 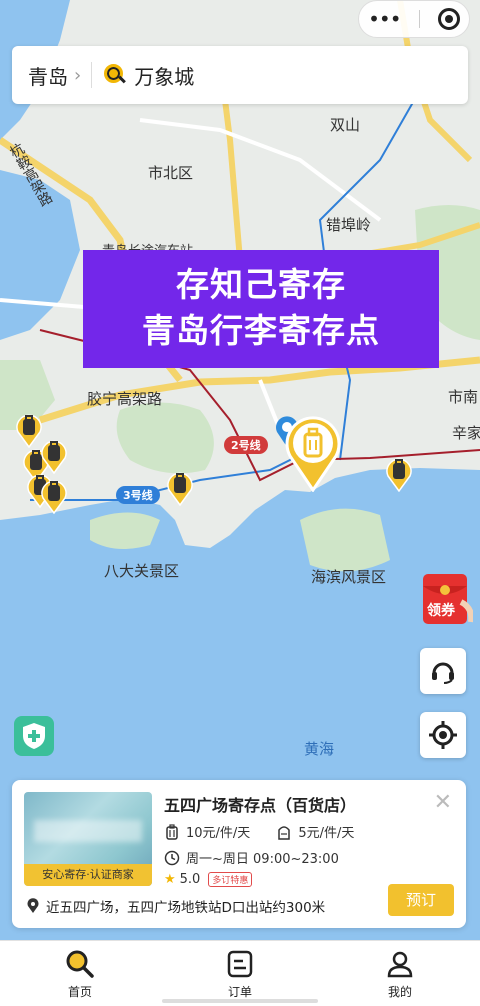 I want to click on map-label-haibin: 海滨风景区, so click(x=349, y=577).